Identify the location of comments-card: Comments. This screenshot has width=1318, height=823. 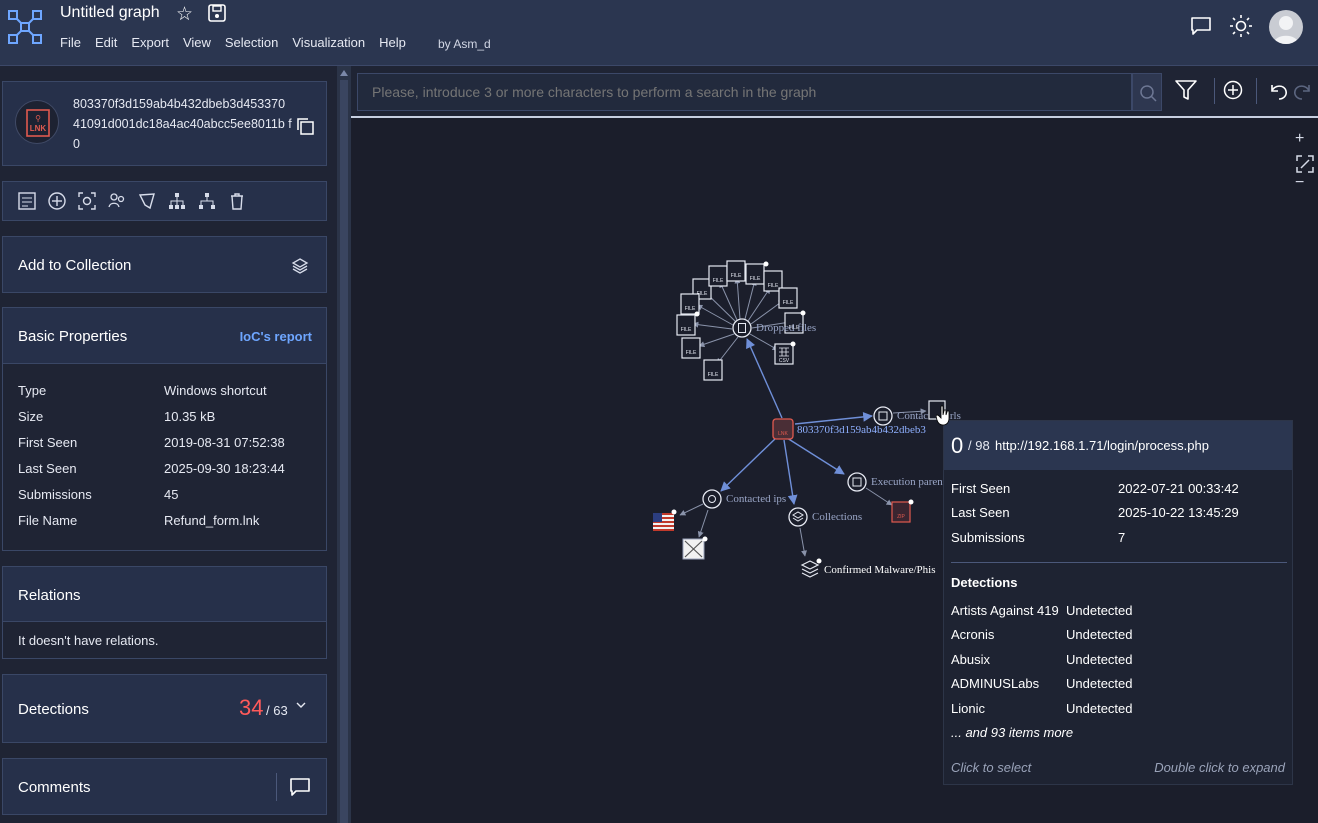
(164, 786).